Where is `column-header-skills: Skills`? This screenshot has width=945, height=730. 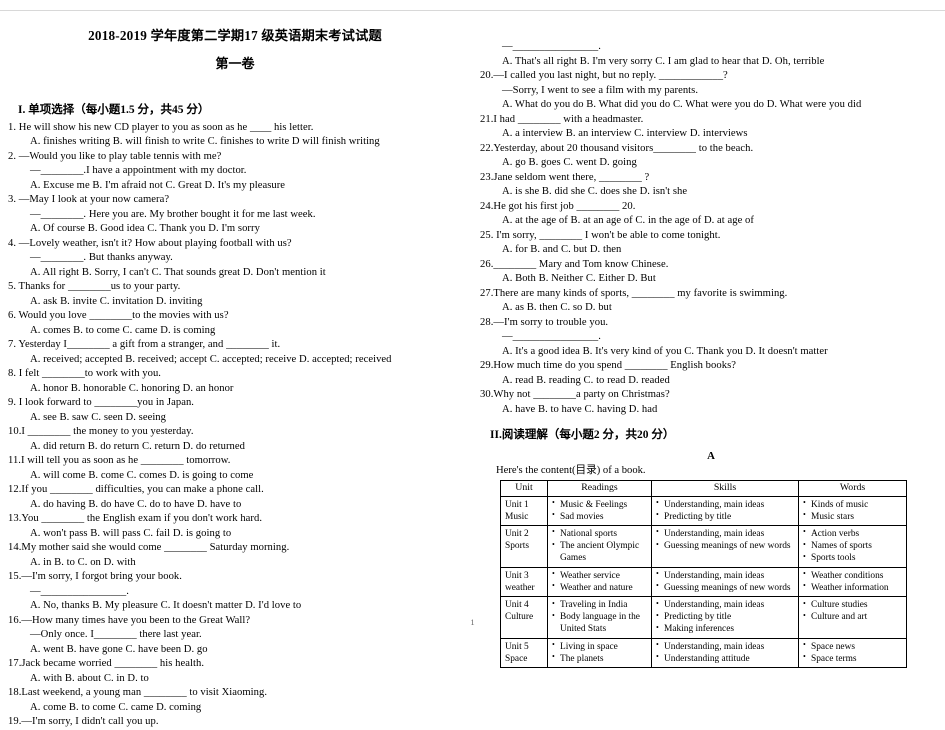
column-header-skills: Skills is located at coordinates (725, 488).